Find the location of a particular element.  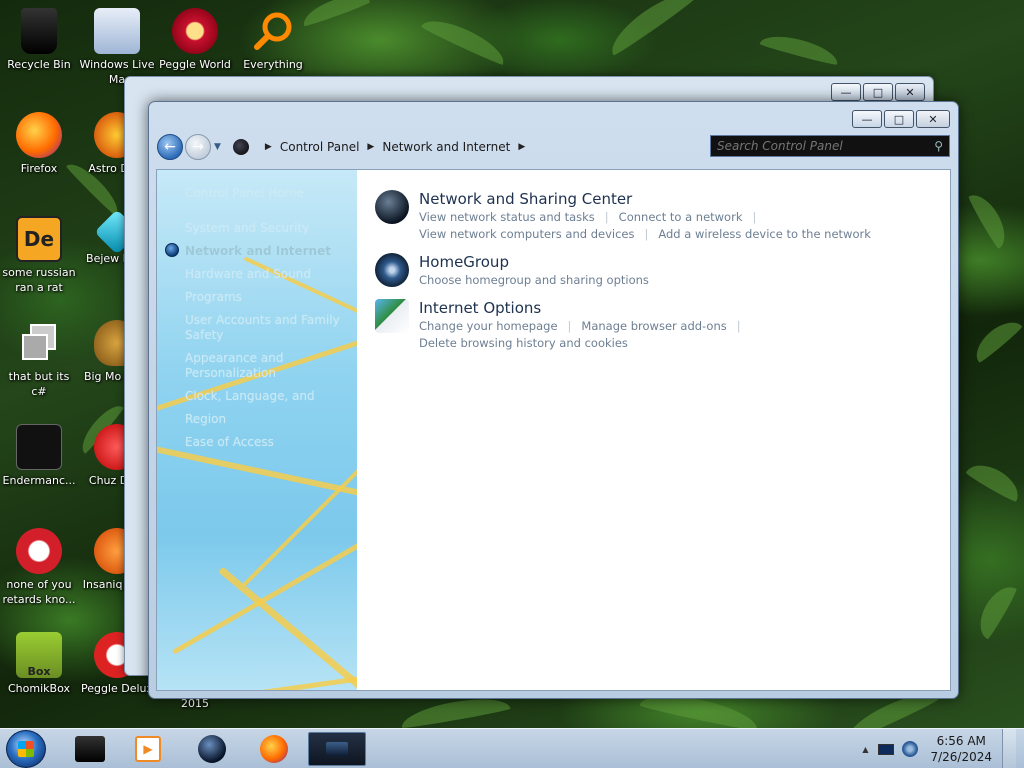

link-add-wireless-device: Add a wireless device to the network is located at coordinates (764, 234).